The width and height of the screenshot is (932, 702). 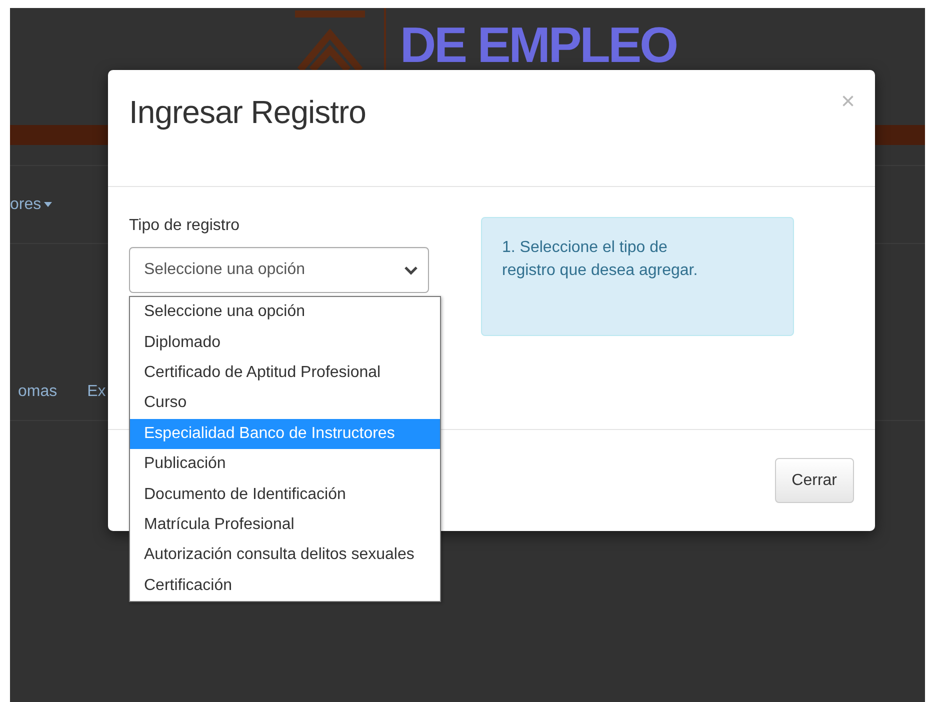 I want to click on nav-item: ores, so click(x=31, y=205).